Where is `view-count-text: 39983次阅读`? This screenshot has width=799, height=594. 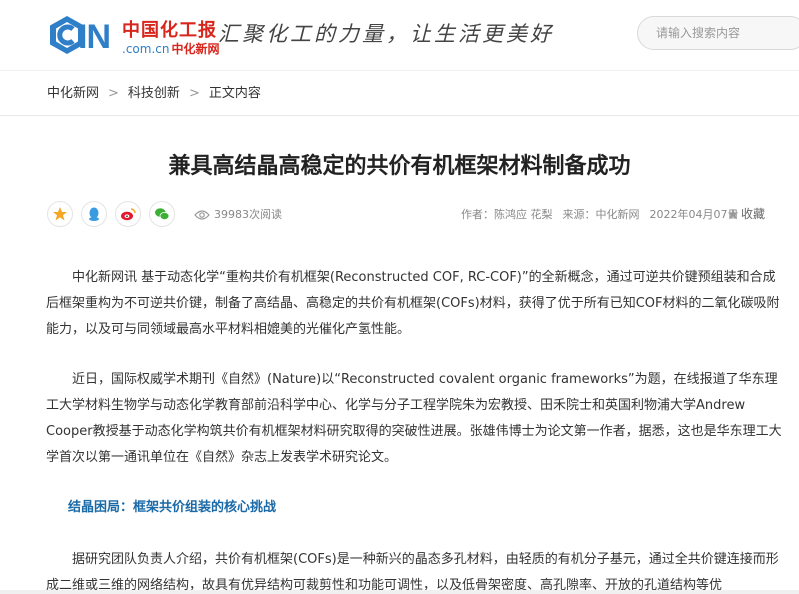 view-count-text: 39983次阅读 is located at coordinates (248, 214).